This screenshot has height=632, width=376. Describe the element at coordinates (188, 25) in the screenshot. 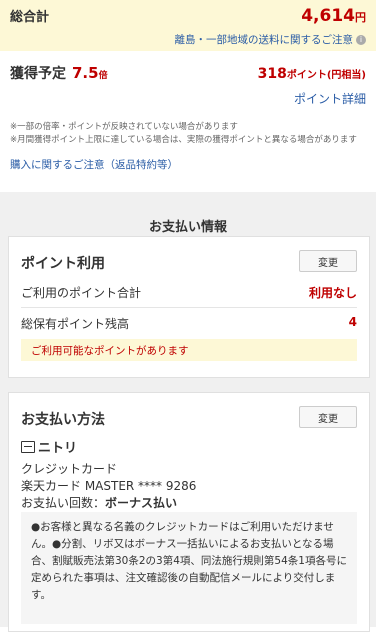

I see `total-section: 総合計 4,614円 離島・一部地域の送料に関するご注意 i` at that location.